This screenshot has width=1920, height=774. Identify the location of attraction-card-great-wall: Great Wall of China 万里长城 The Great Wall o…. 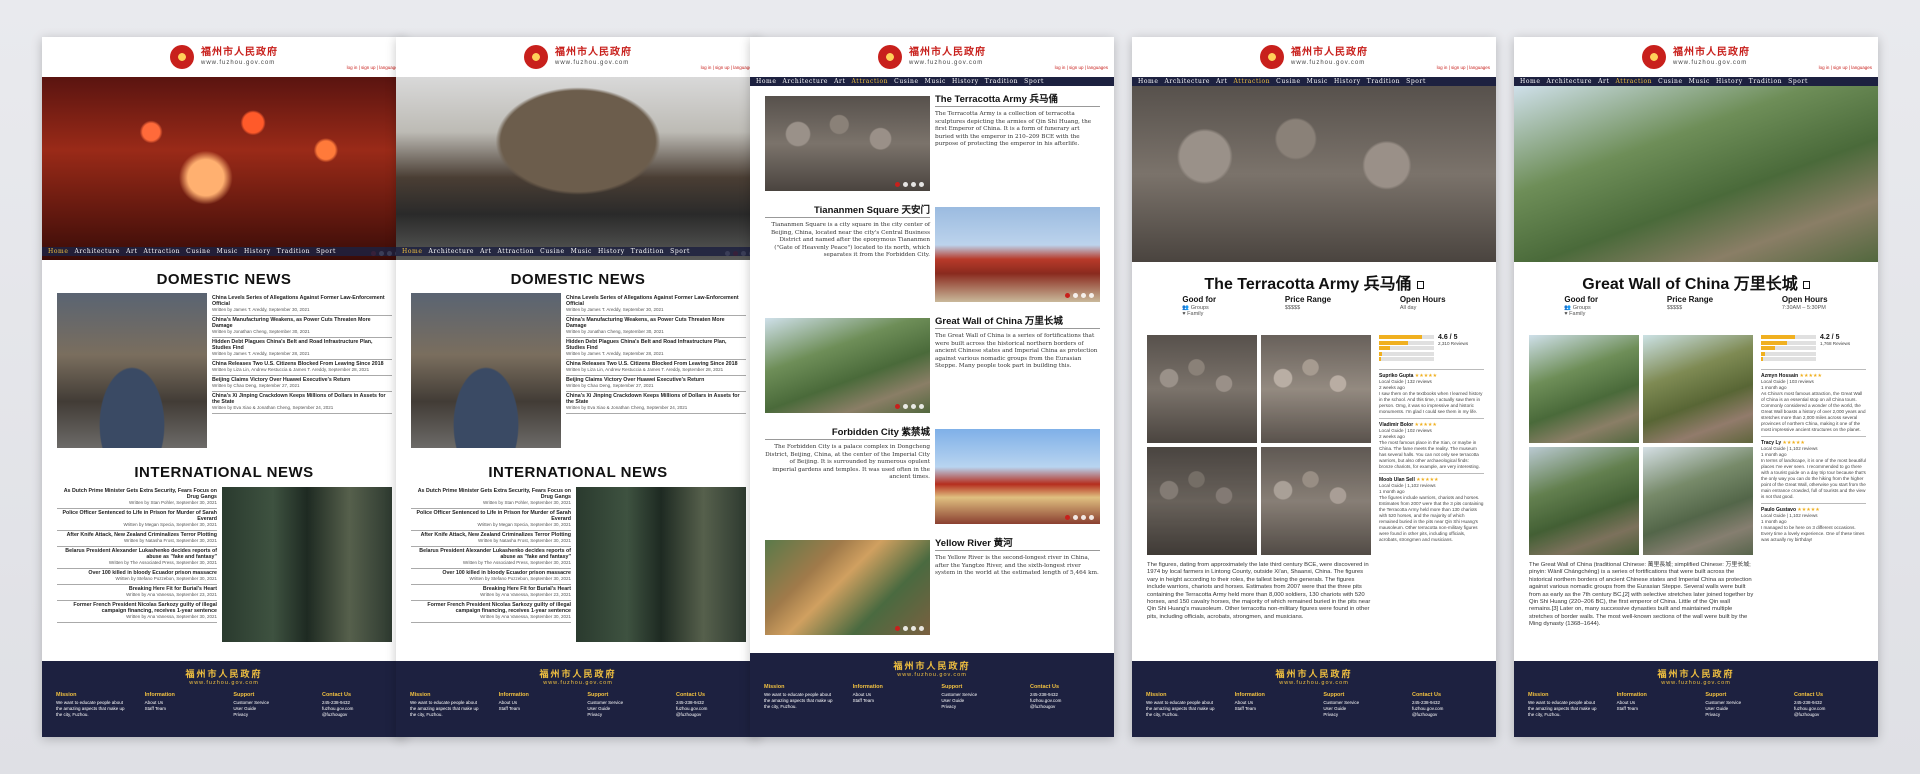
(932, 372).